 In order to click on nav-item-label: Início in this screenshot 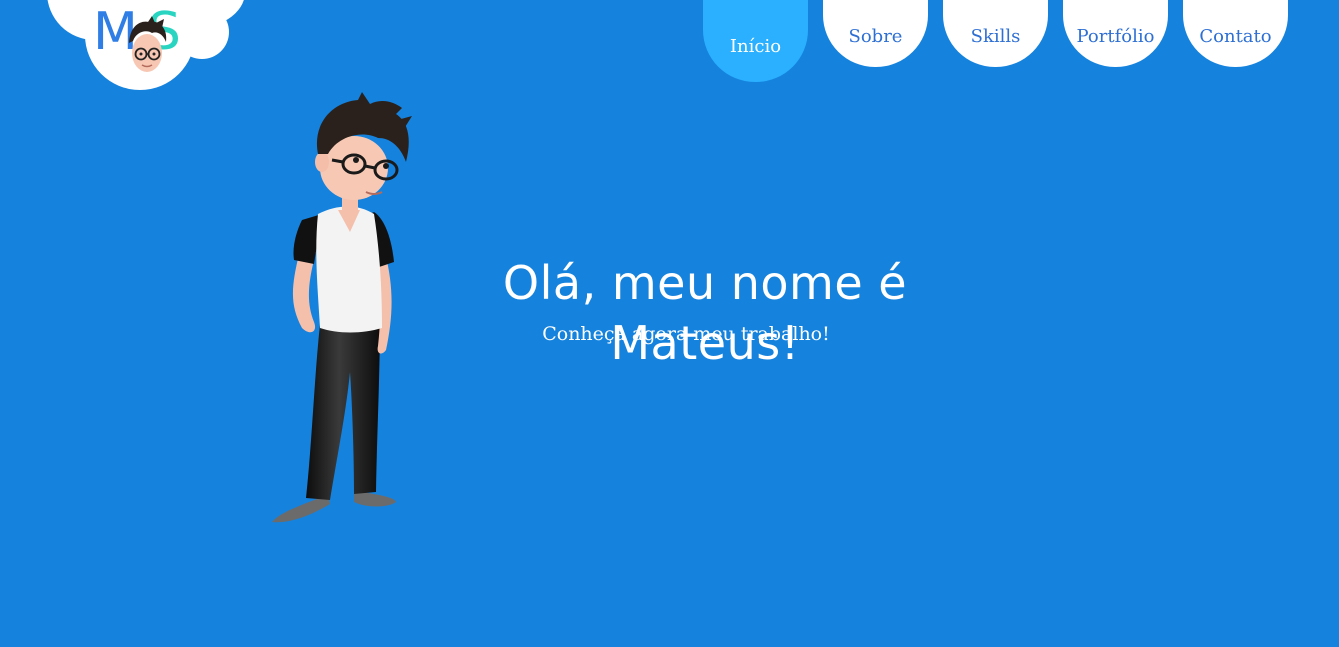, I will do `click(755, 46)`.